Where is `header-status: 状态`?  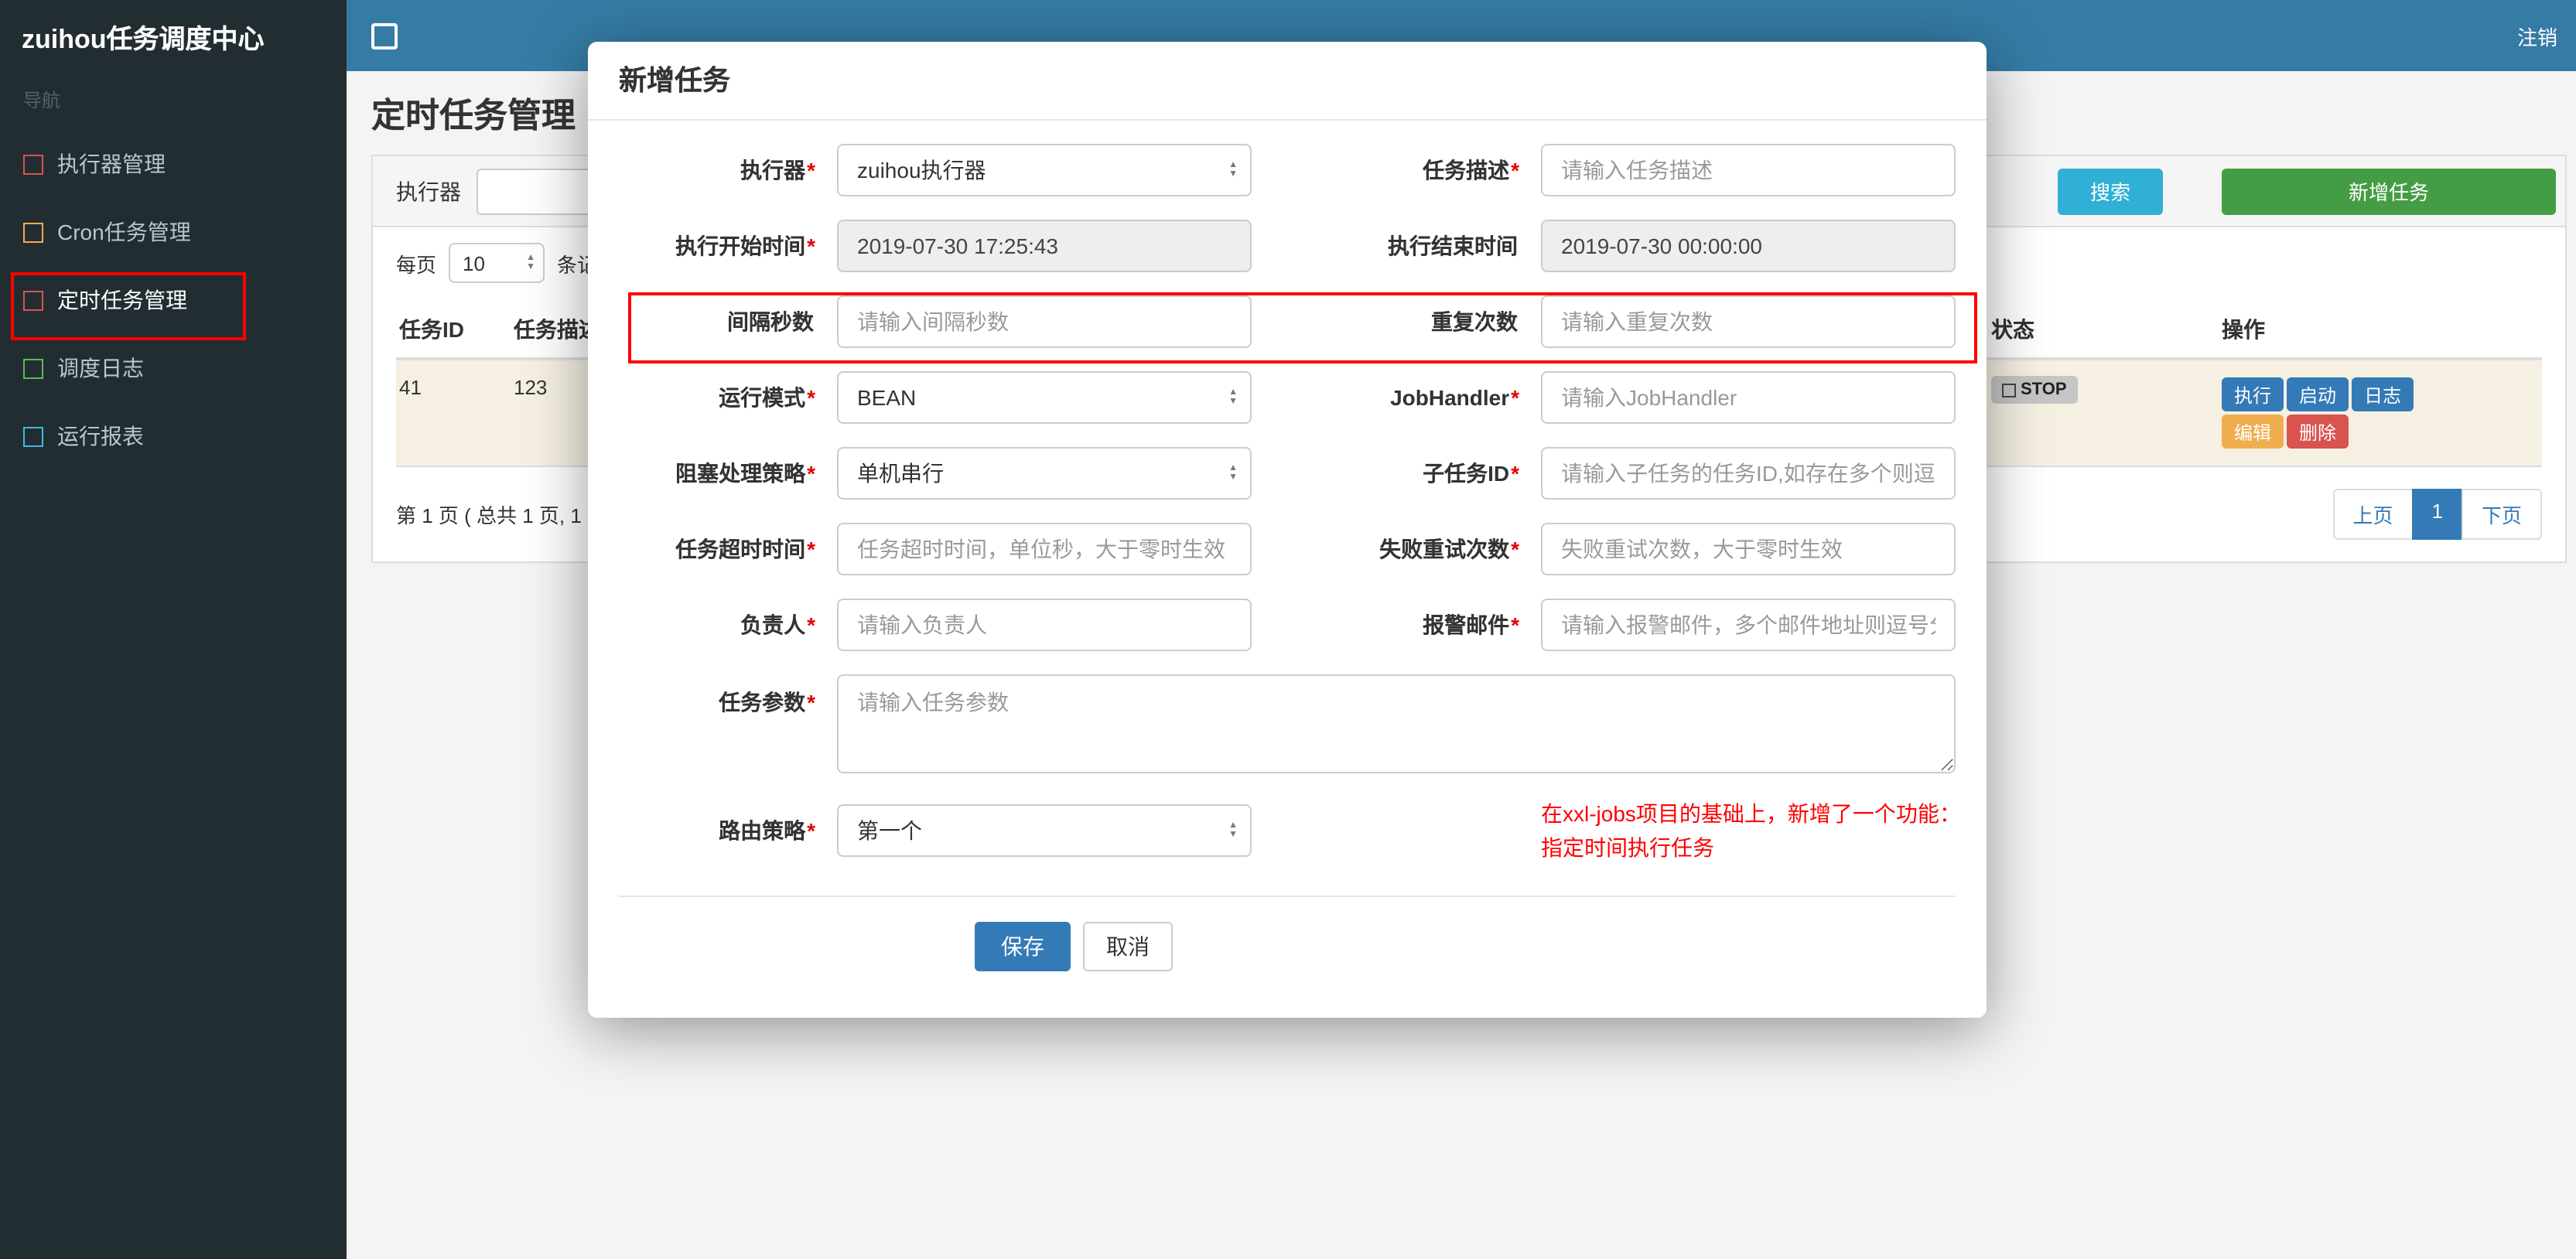 header-status: 状态 is located at coordinates (2012, 329).